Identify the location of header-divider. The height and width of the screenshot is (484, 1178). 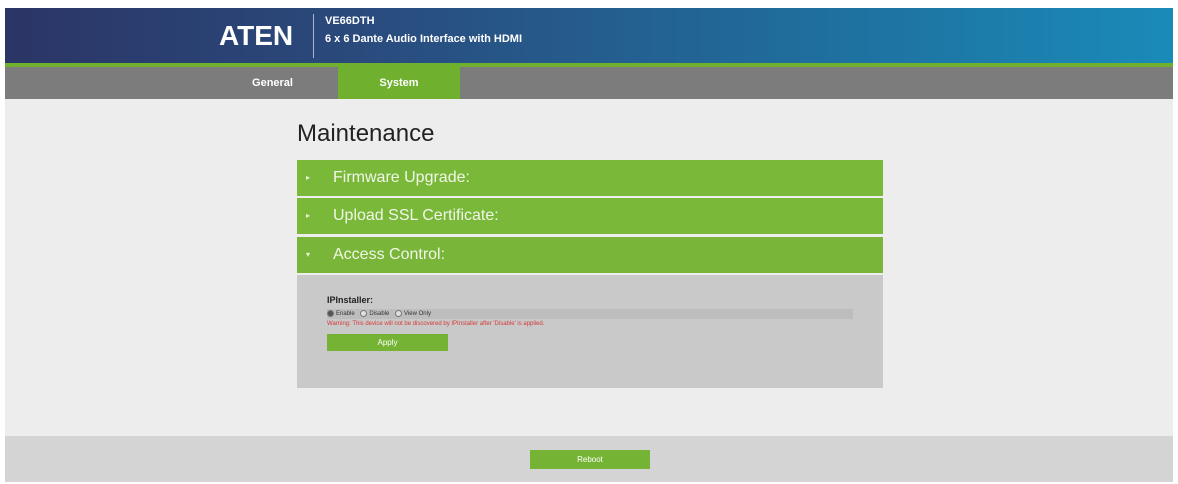
(313, 36).